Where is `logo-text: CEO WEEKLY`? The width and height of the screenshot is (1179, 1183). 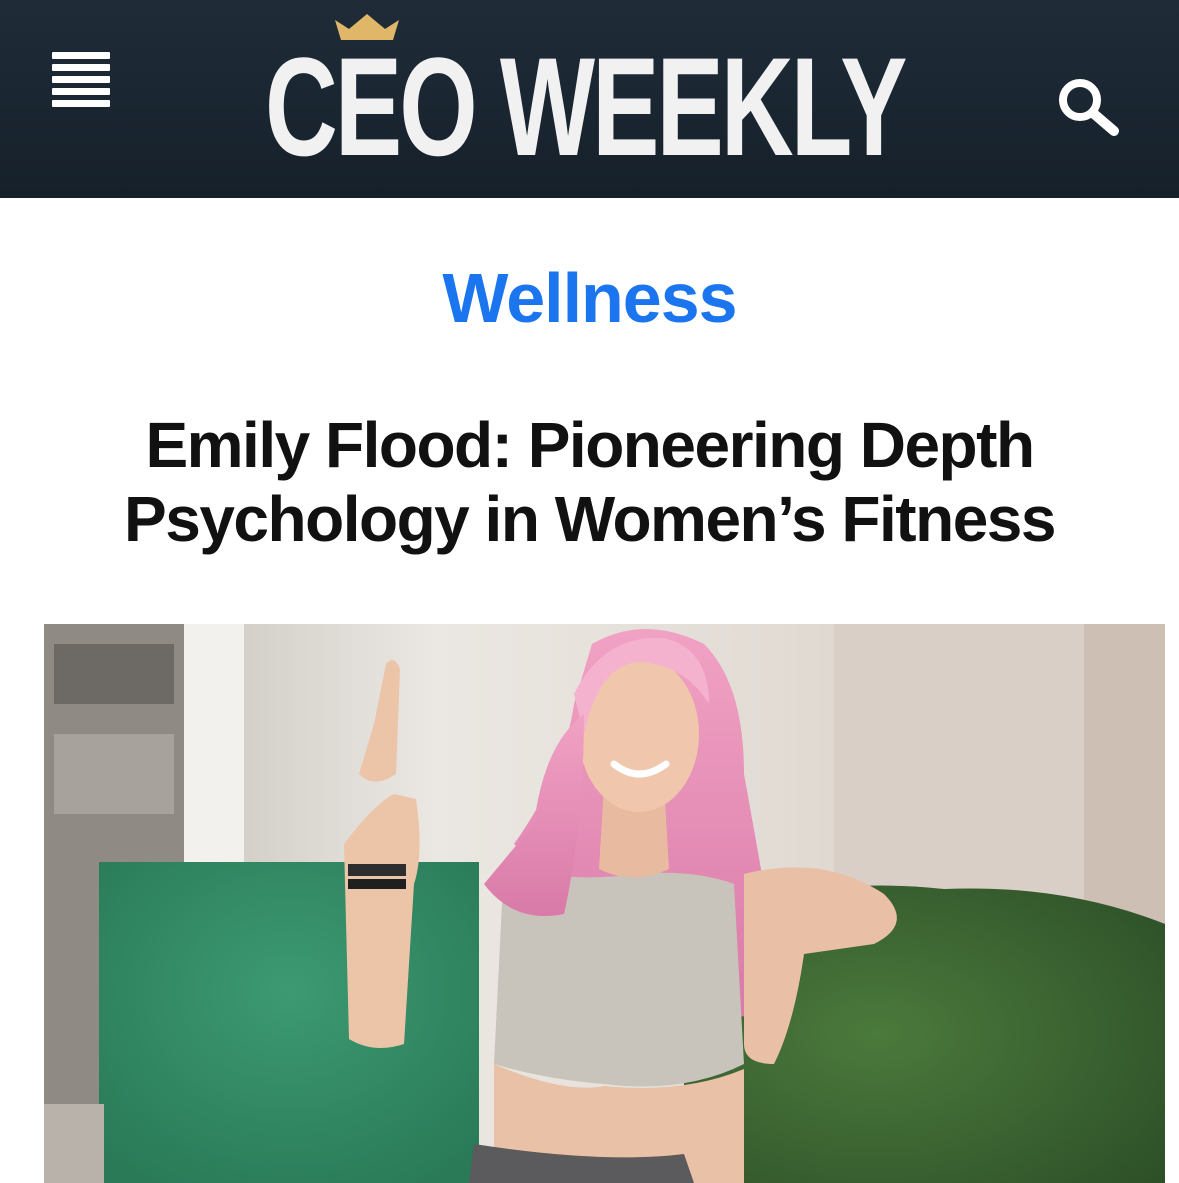
logo-text: CEO WEEKLY is located at coordinates (586, 106).